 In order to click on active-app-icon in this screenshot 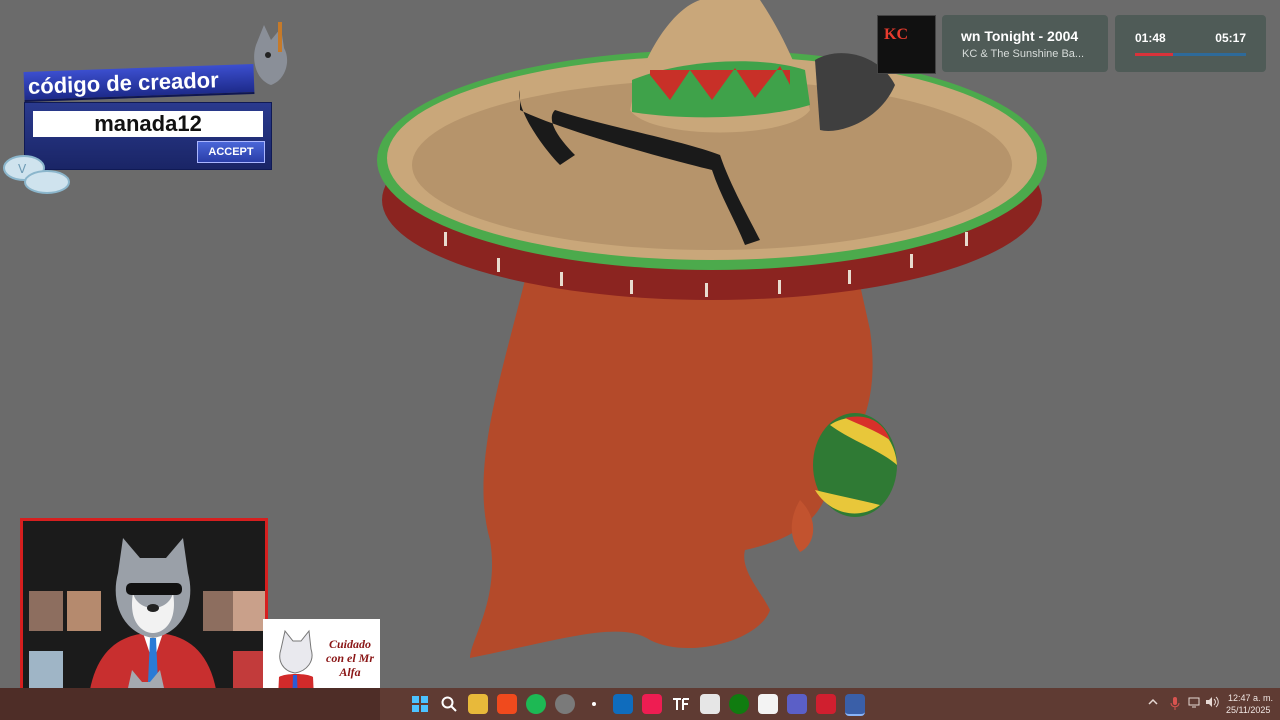, I will do `click(855, 705)`.